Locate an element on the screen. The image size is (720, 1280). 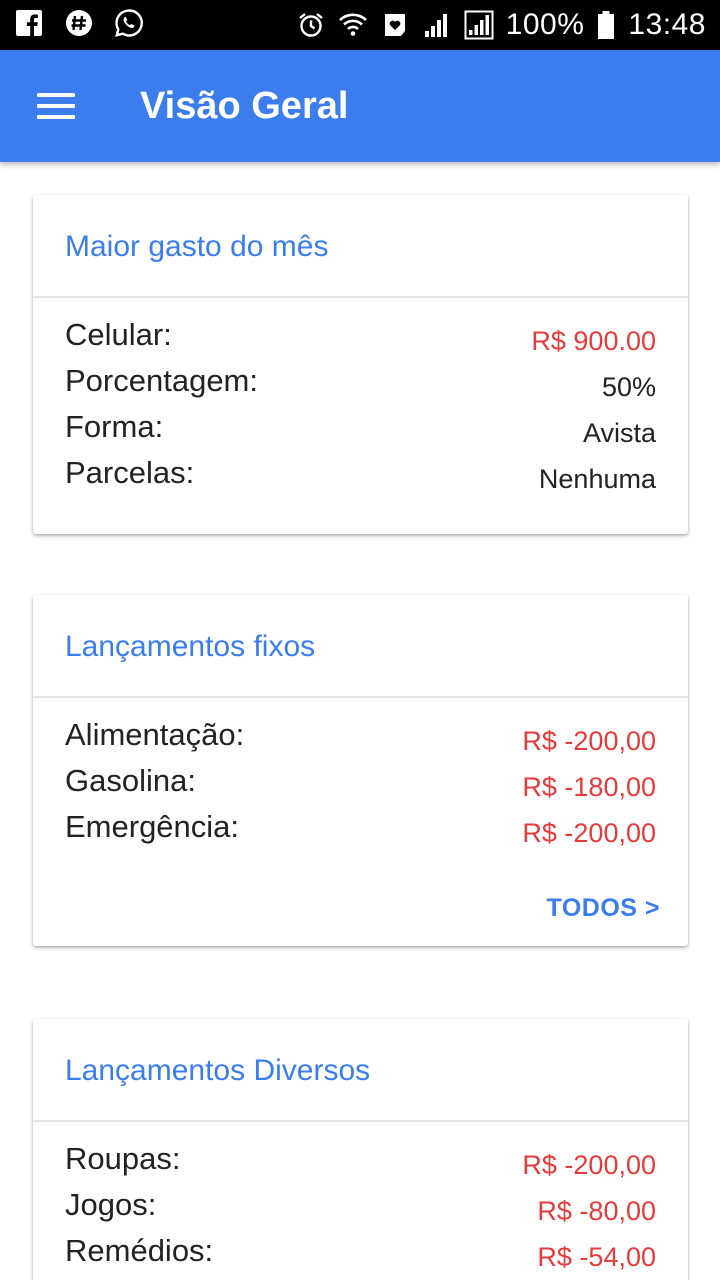
list-item: Parcelas: Nenhuma is located at coordinates (360, 479).